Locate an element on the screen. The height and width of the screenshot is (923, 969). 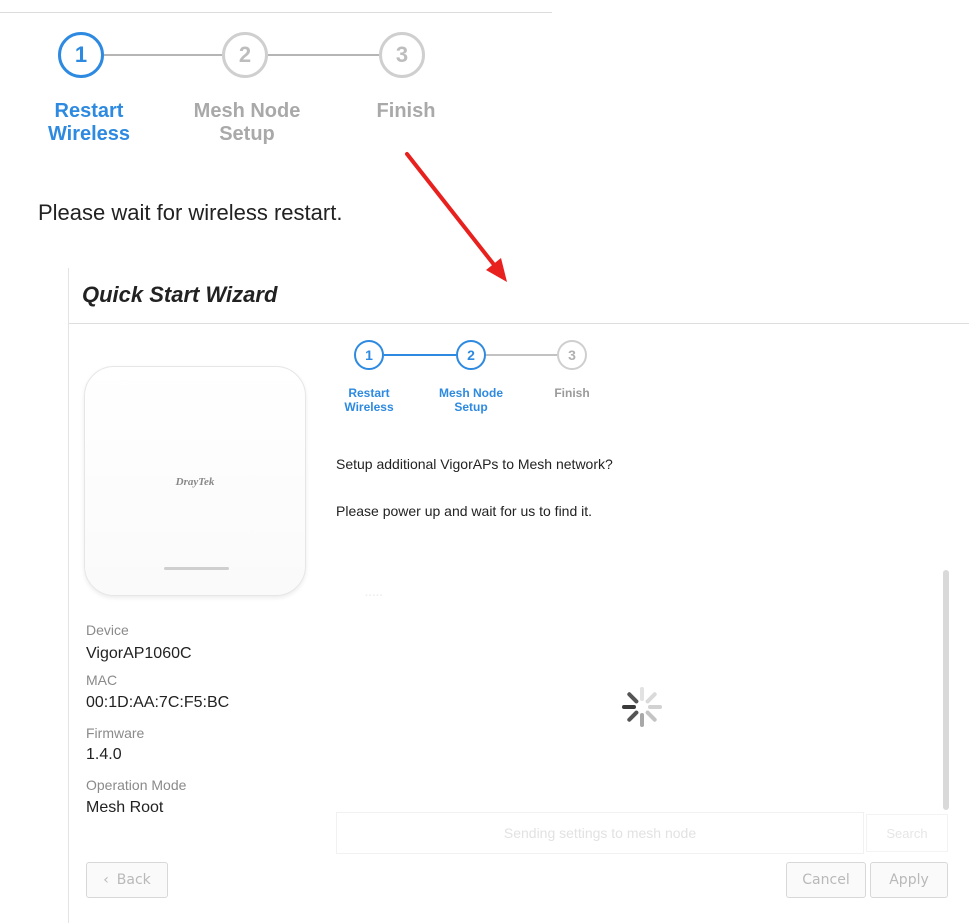
step-2-label: Mesh Node Setup is located at coordinates (470, 400).